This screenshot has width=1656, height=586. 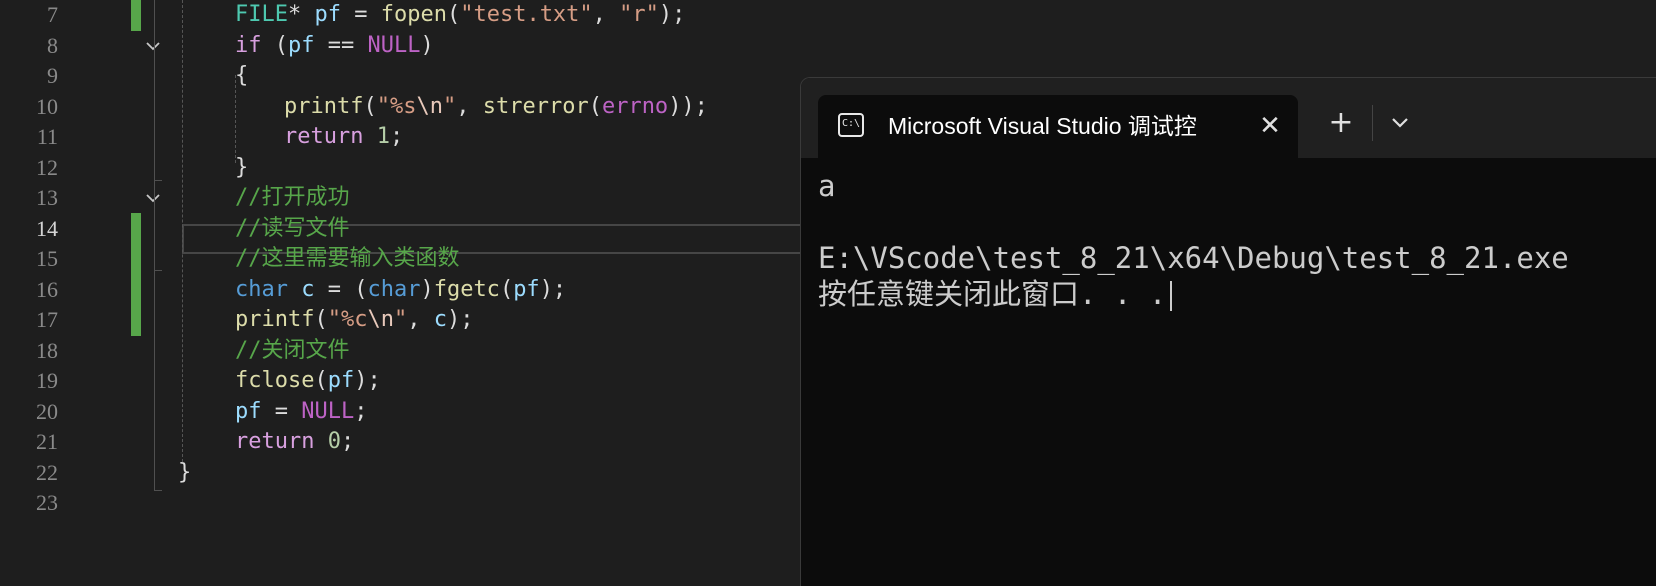 What do you see at coordinates (158, 490) in the screenshot?
I see `fold-end-tick` at bounding box center [158, 490].